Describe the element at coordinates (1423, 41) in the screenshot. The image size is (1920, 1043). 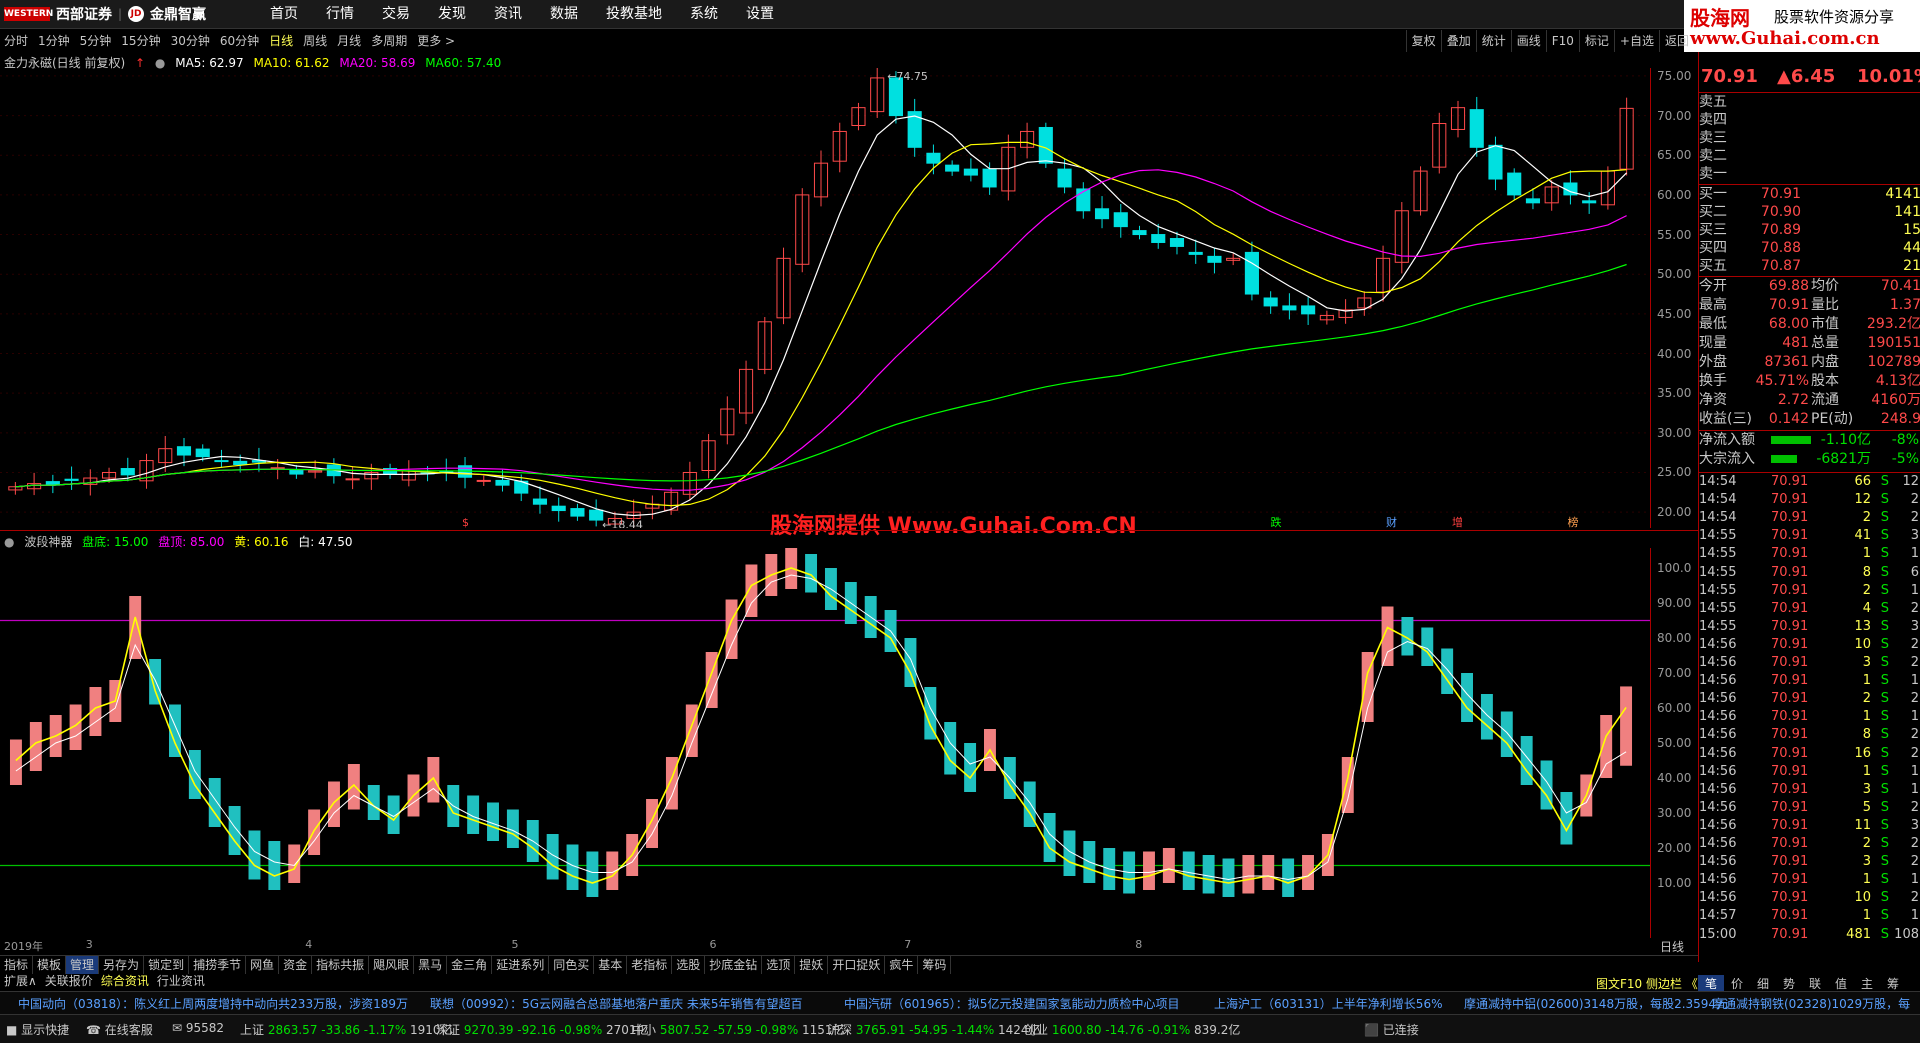
I see `tool-button-0: 复权` at that location.